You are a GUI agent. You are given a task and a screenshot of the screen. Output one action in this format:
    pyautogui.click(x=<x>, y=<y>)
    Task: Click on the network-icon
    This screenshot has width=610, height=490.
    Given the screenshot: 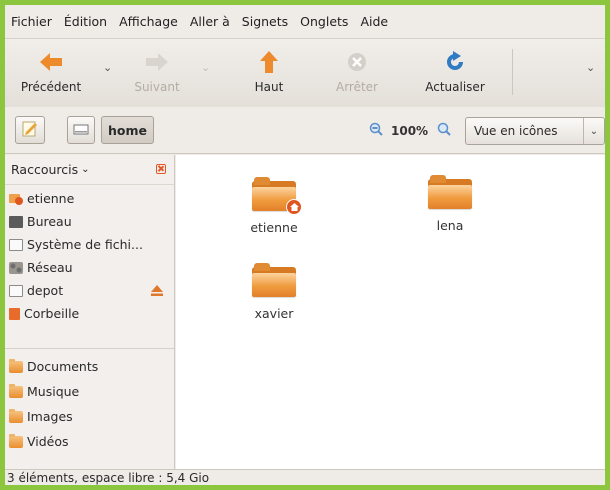 What is the action you would take?
    pyautogui.click(x=16, y=267)
    